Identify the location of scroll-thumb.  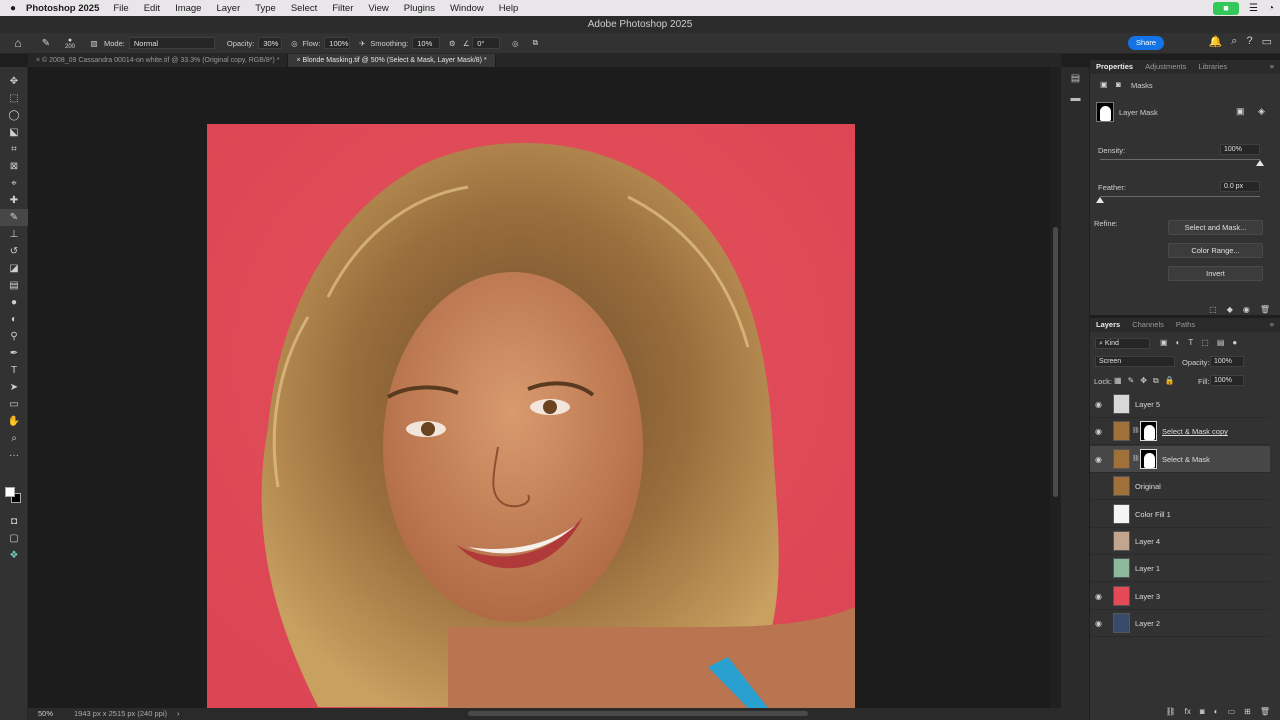
(1055, 362).